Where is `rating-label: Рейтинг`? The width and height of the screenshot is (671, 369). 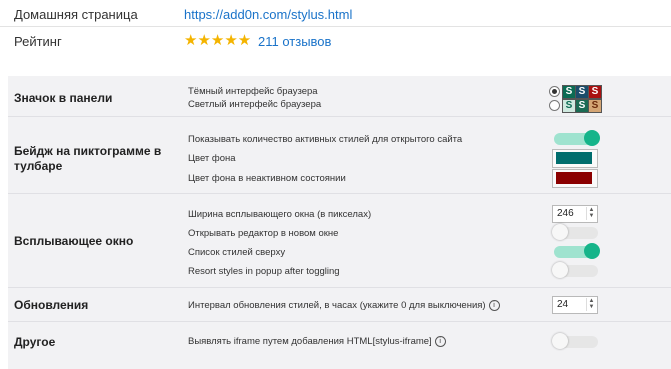
rating-label: Рейтинг is located at coordinates (38, 41).